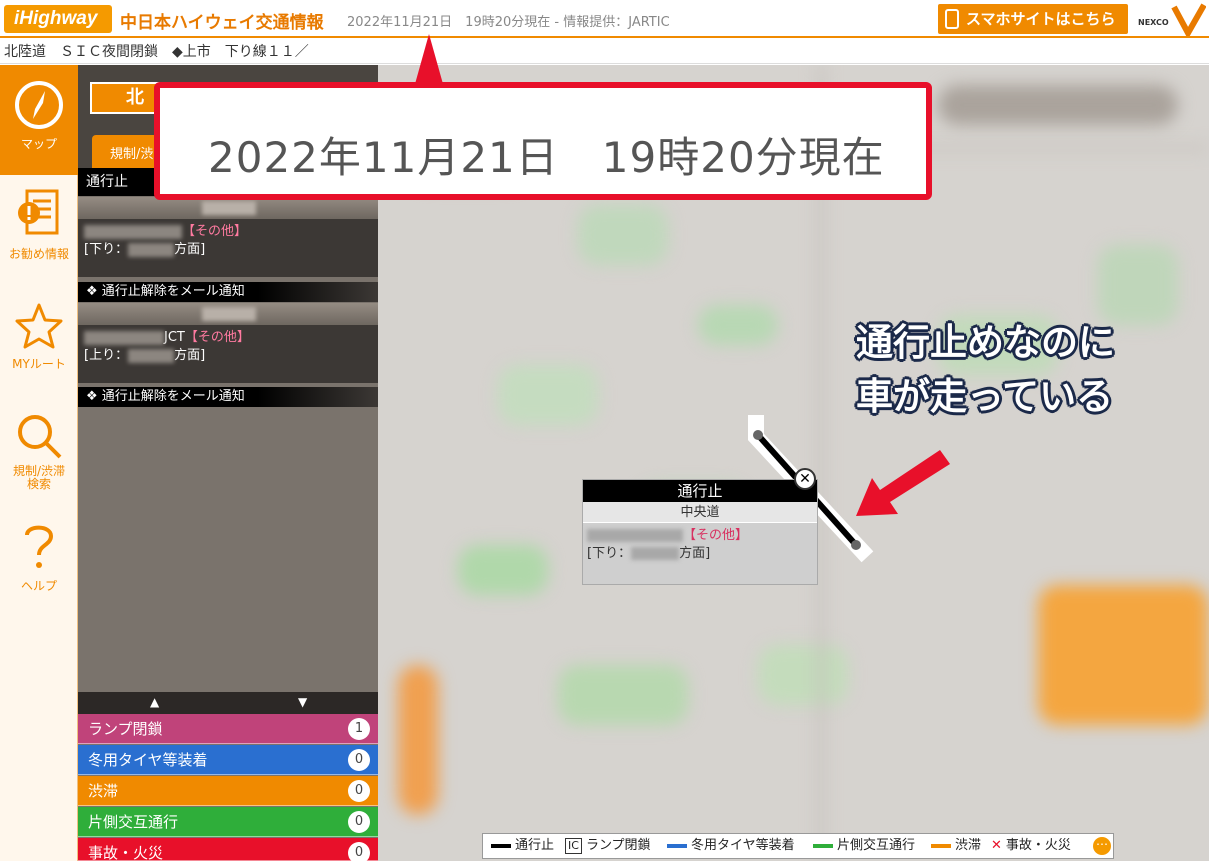  What do you see at coordinates (805, 479) in the screenshot?
I see `popup-close-button: ✕` at bounding box center [805, 479].